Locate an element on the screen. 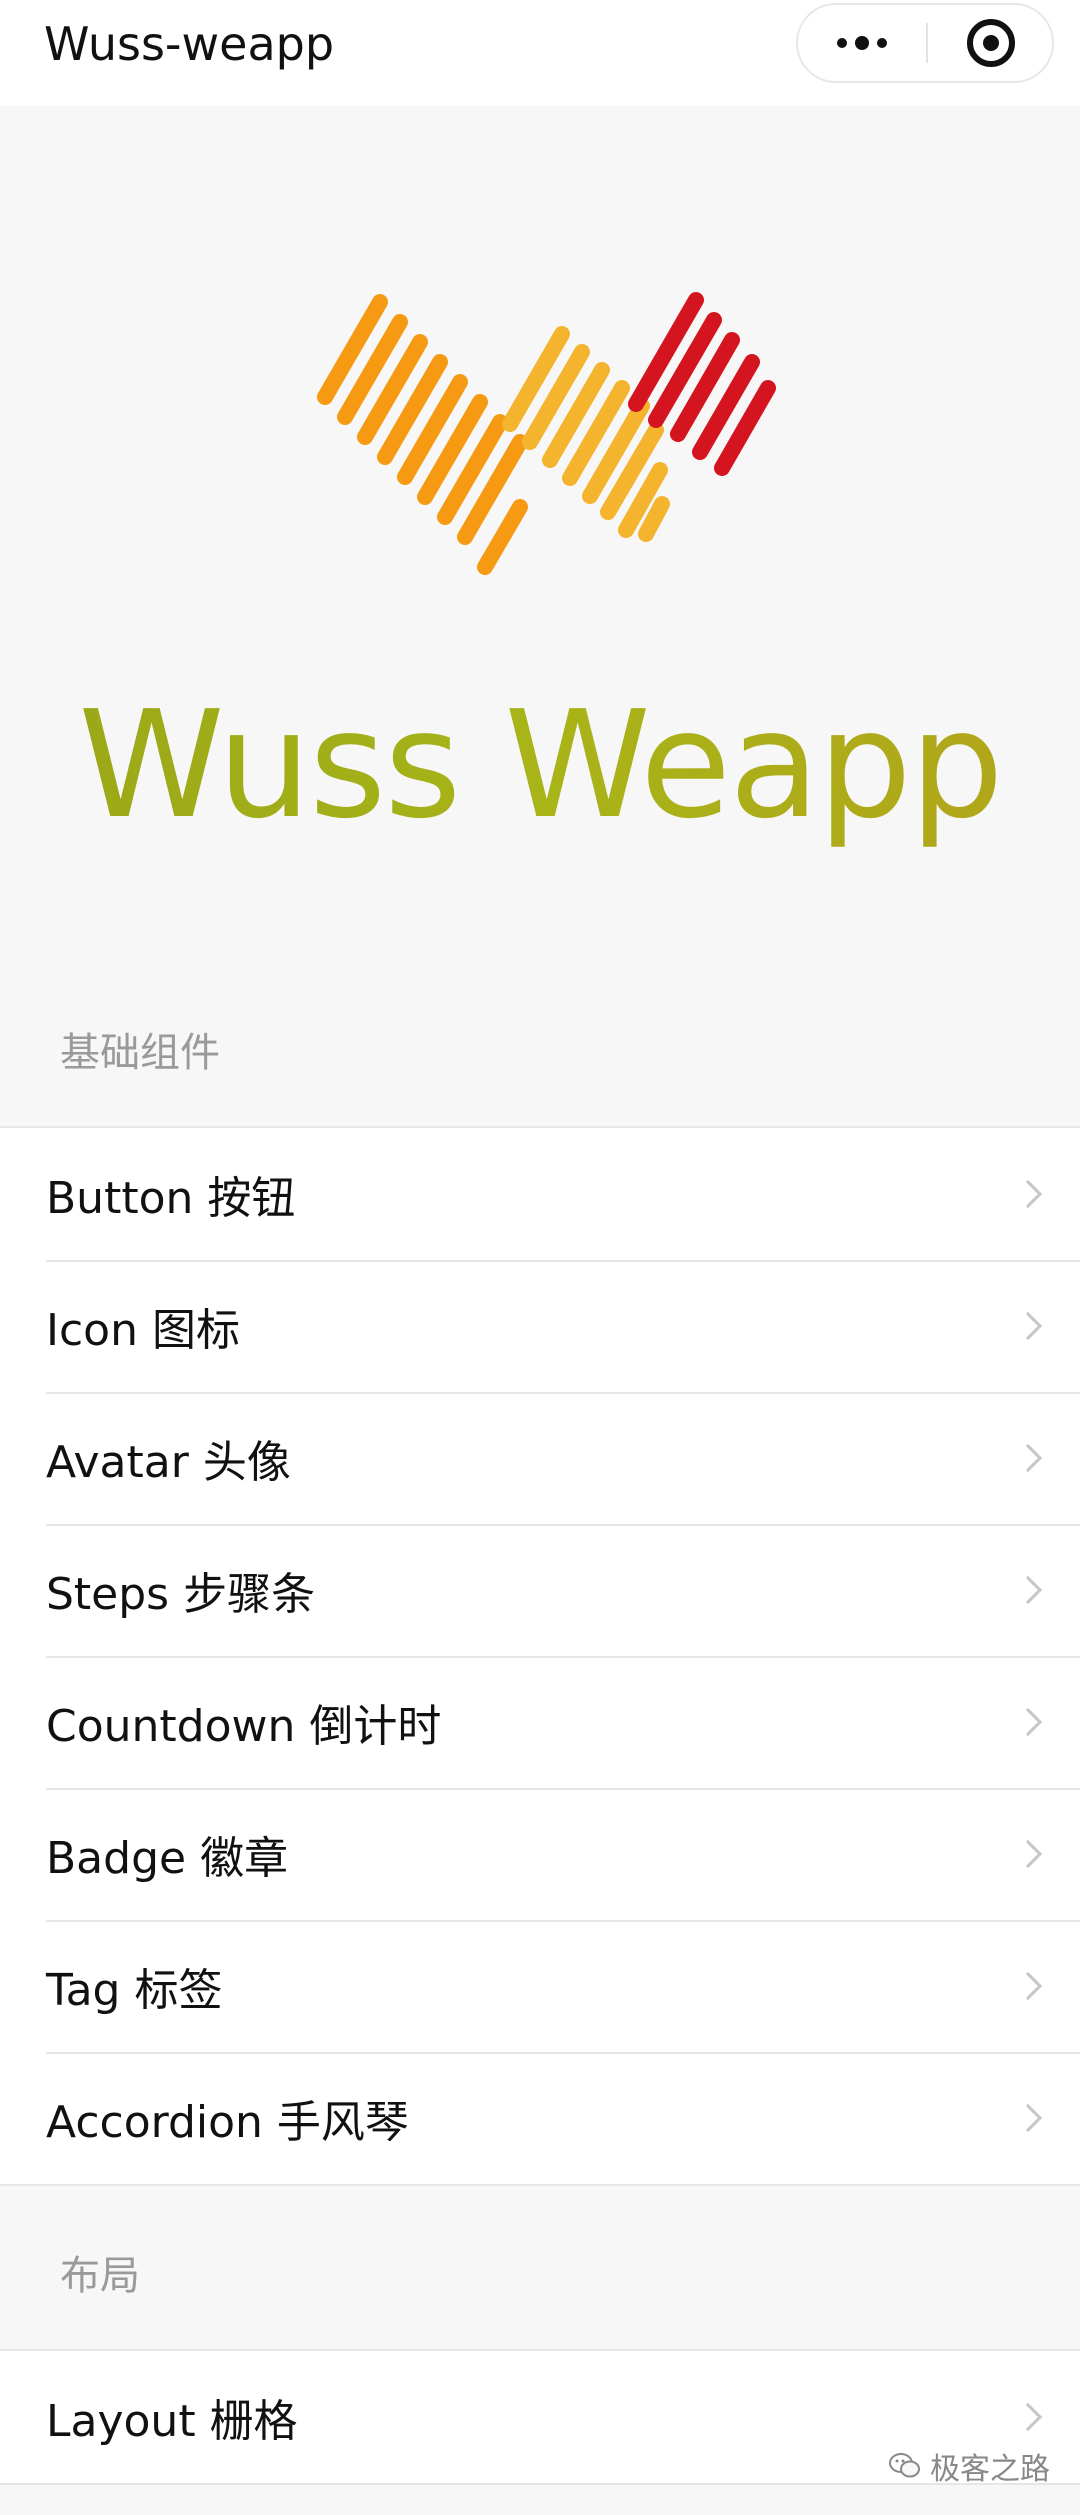 The image size is (1080, 2515). watermark: 极客之路 is located at coordinates (969, 2466).